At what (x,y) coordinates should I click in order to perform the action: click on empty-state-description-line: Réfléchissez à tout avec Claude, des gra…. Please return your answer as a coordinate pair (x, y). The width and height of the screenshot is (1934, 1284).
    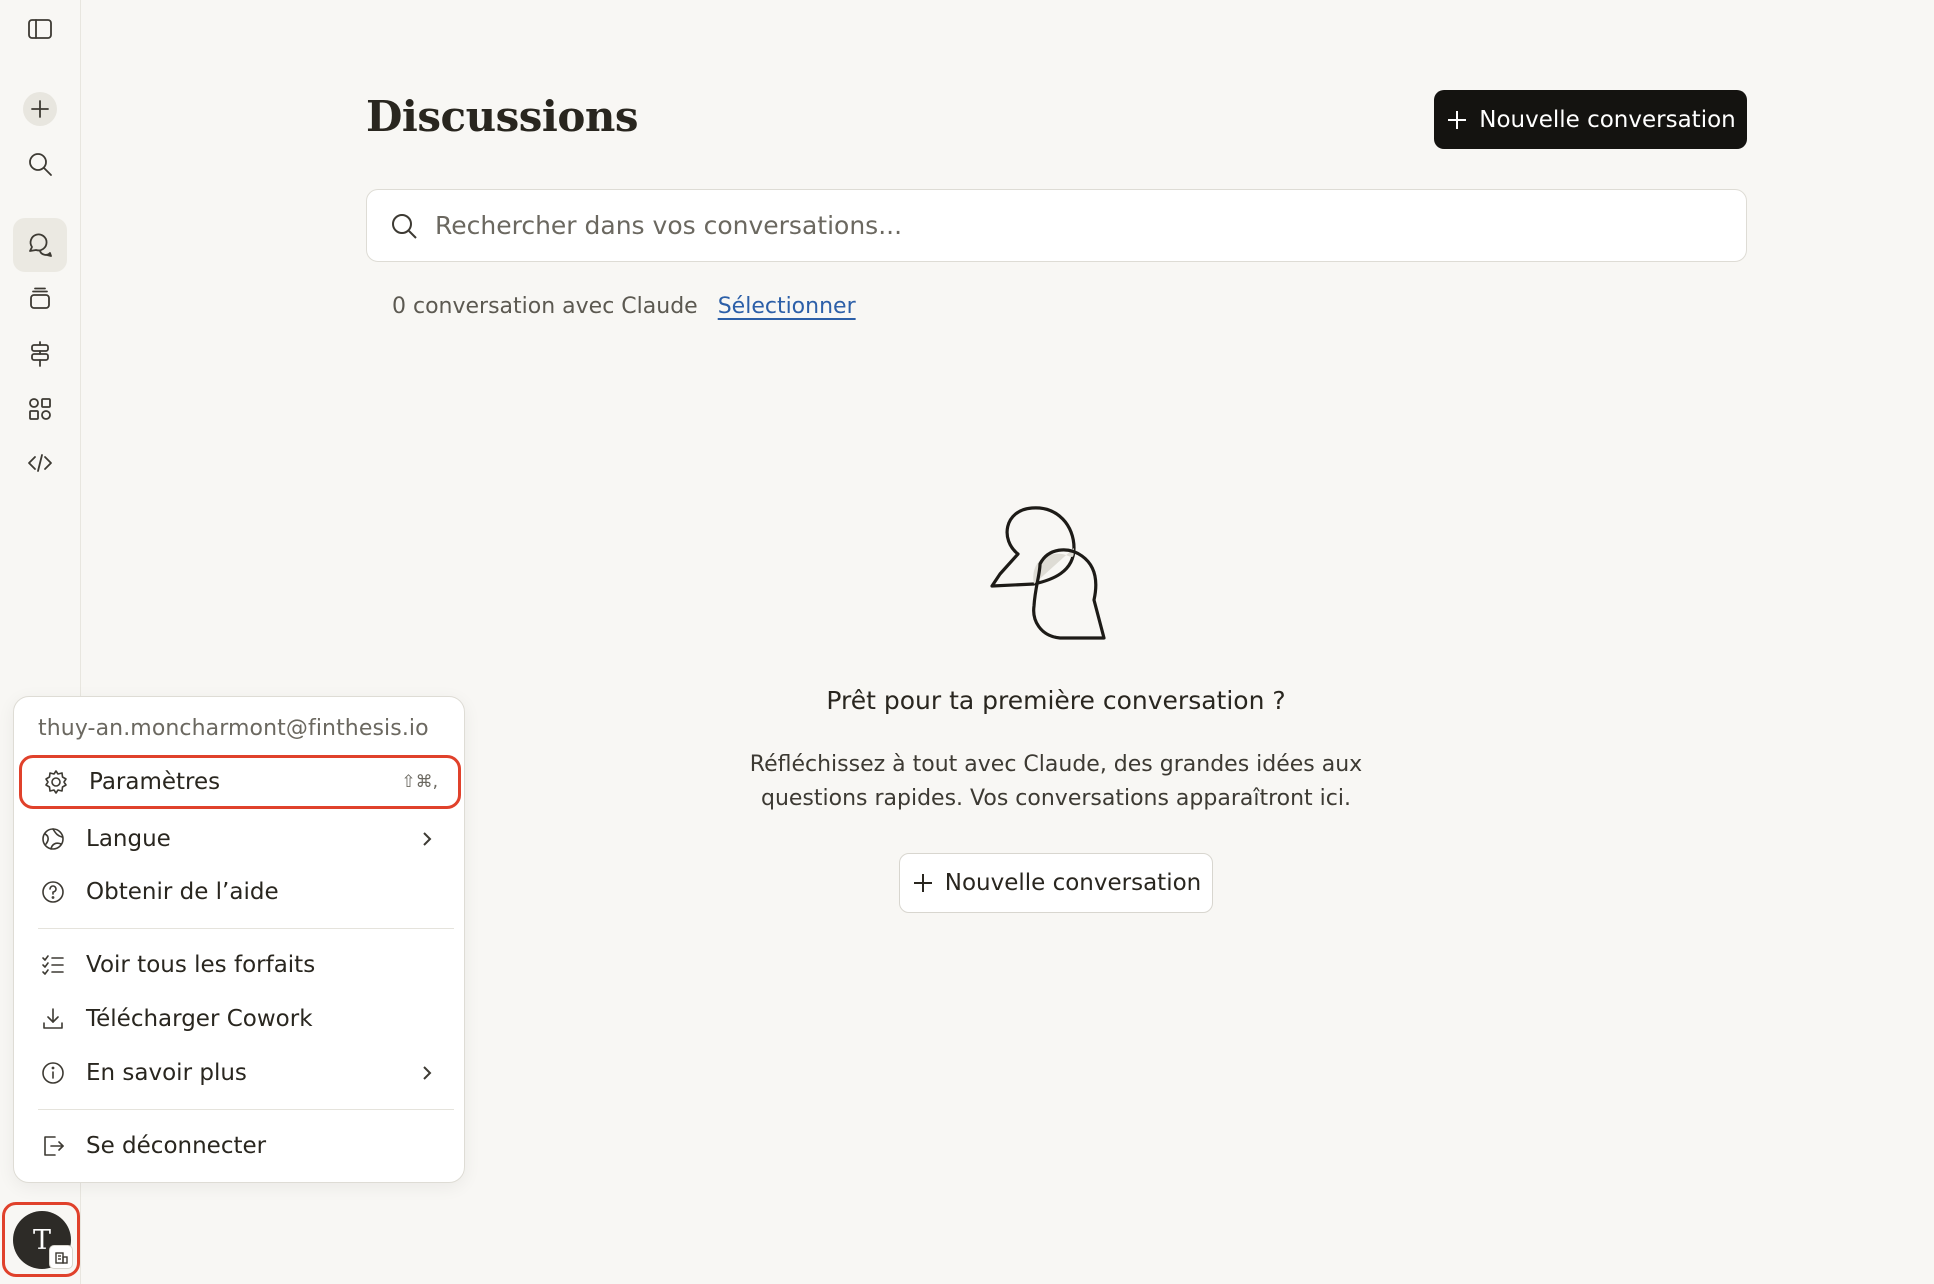
    Looking at the image, I should click on (1056, 764).